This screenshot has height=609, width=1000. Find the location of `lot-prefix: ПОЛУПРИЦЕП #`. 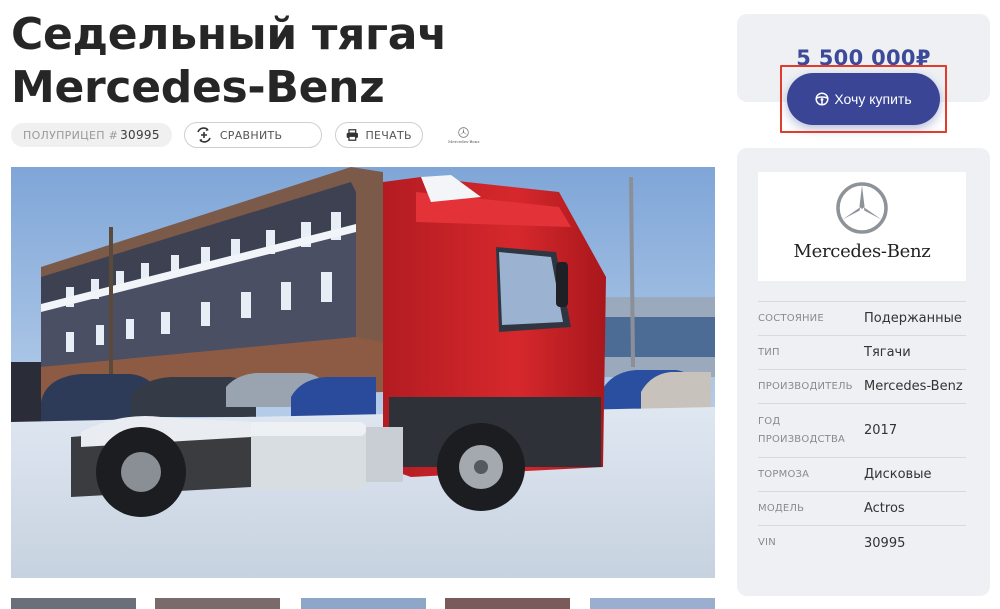

lot-prefix: ПОЛУПРИЦЕП # is located at coordinates (71, 135).